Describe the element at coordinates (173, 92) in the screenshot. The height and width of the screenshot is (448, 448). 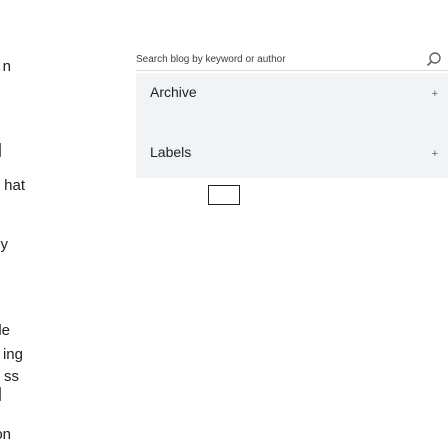
I see `sidebar-item-archive: Archive` at that location.